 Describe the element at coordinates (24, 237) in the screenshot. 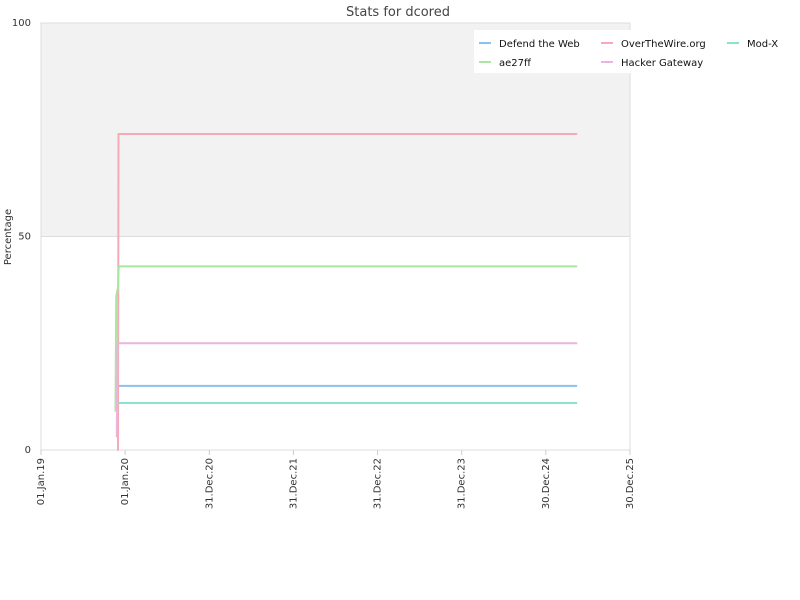

I see `y-tick-label: 50` at that location.